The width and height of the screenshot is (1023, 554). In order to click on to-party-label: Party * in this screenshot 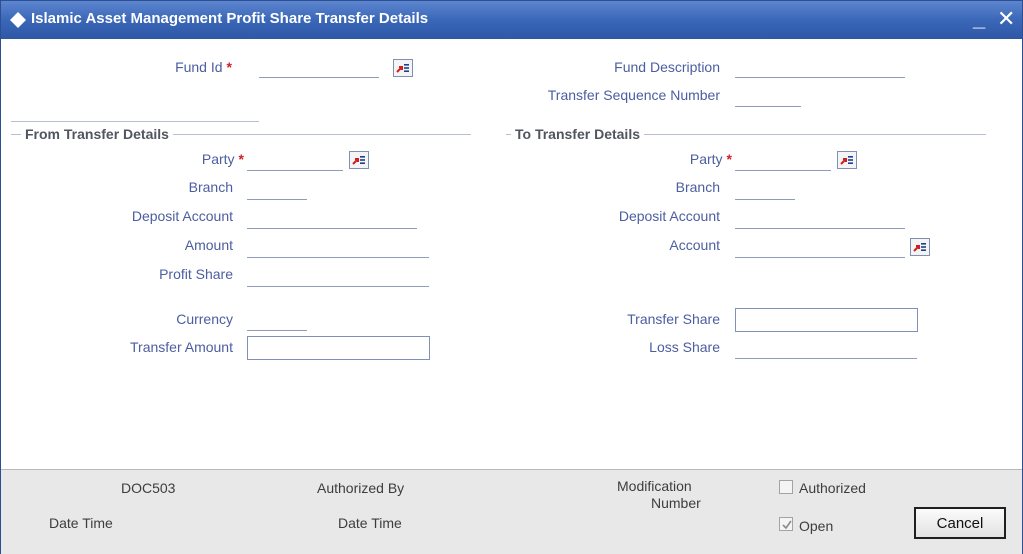, I will do `click(710, 159)`.